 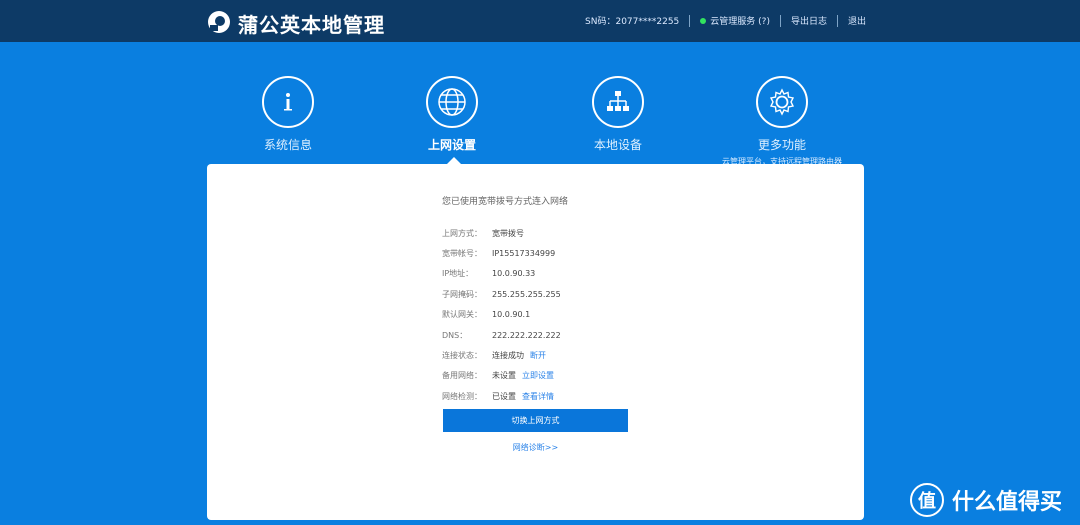 I want to click on app-title: 蒲公英本地管理, so click(x=311, y=25).